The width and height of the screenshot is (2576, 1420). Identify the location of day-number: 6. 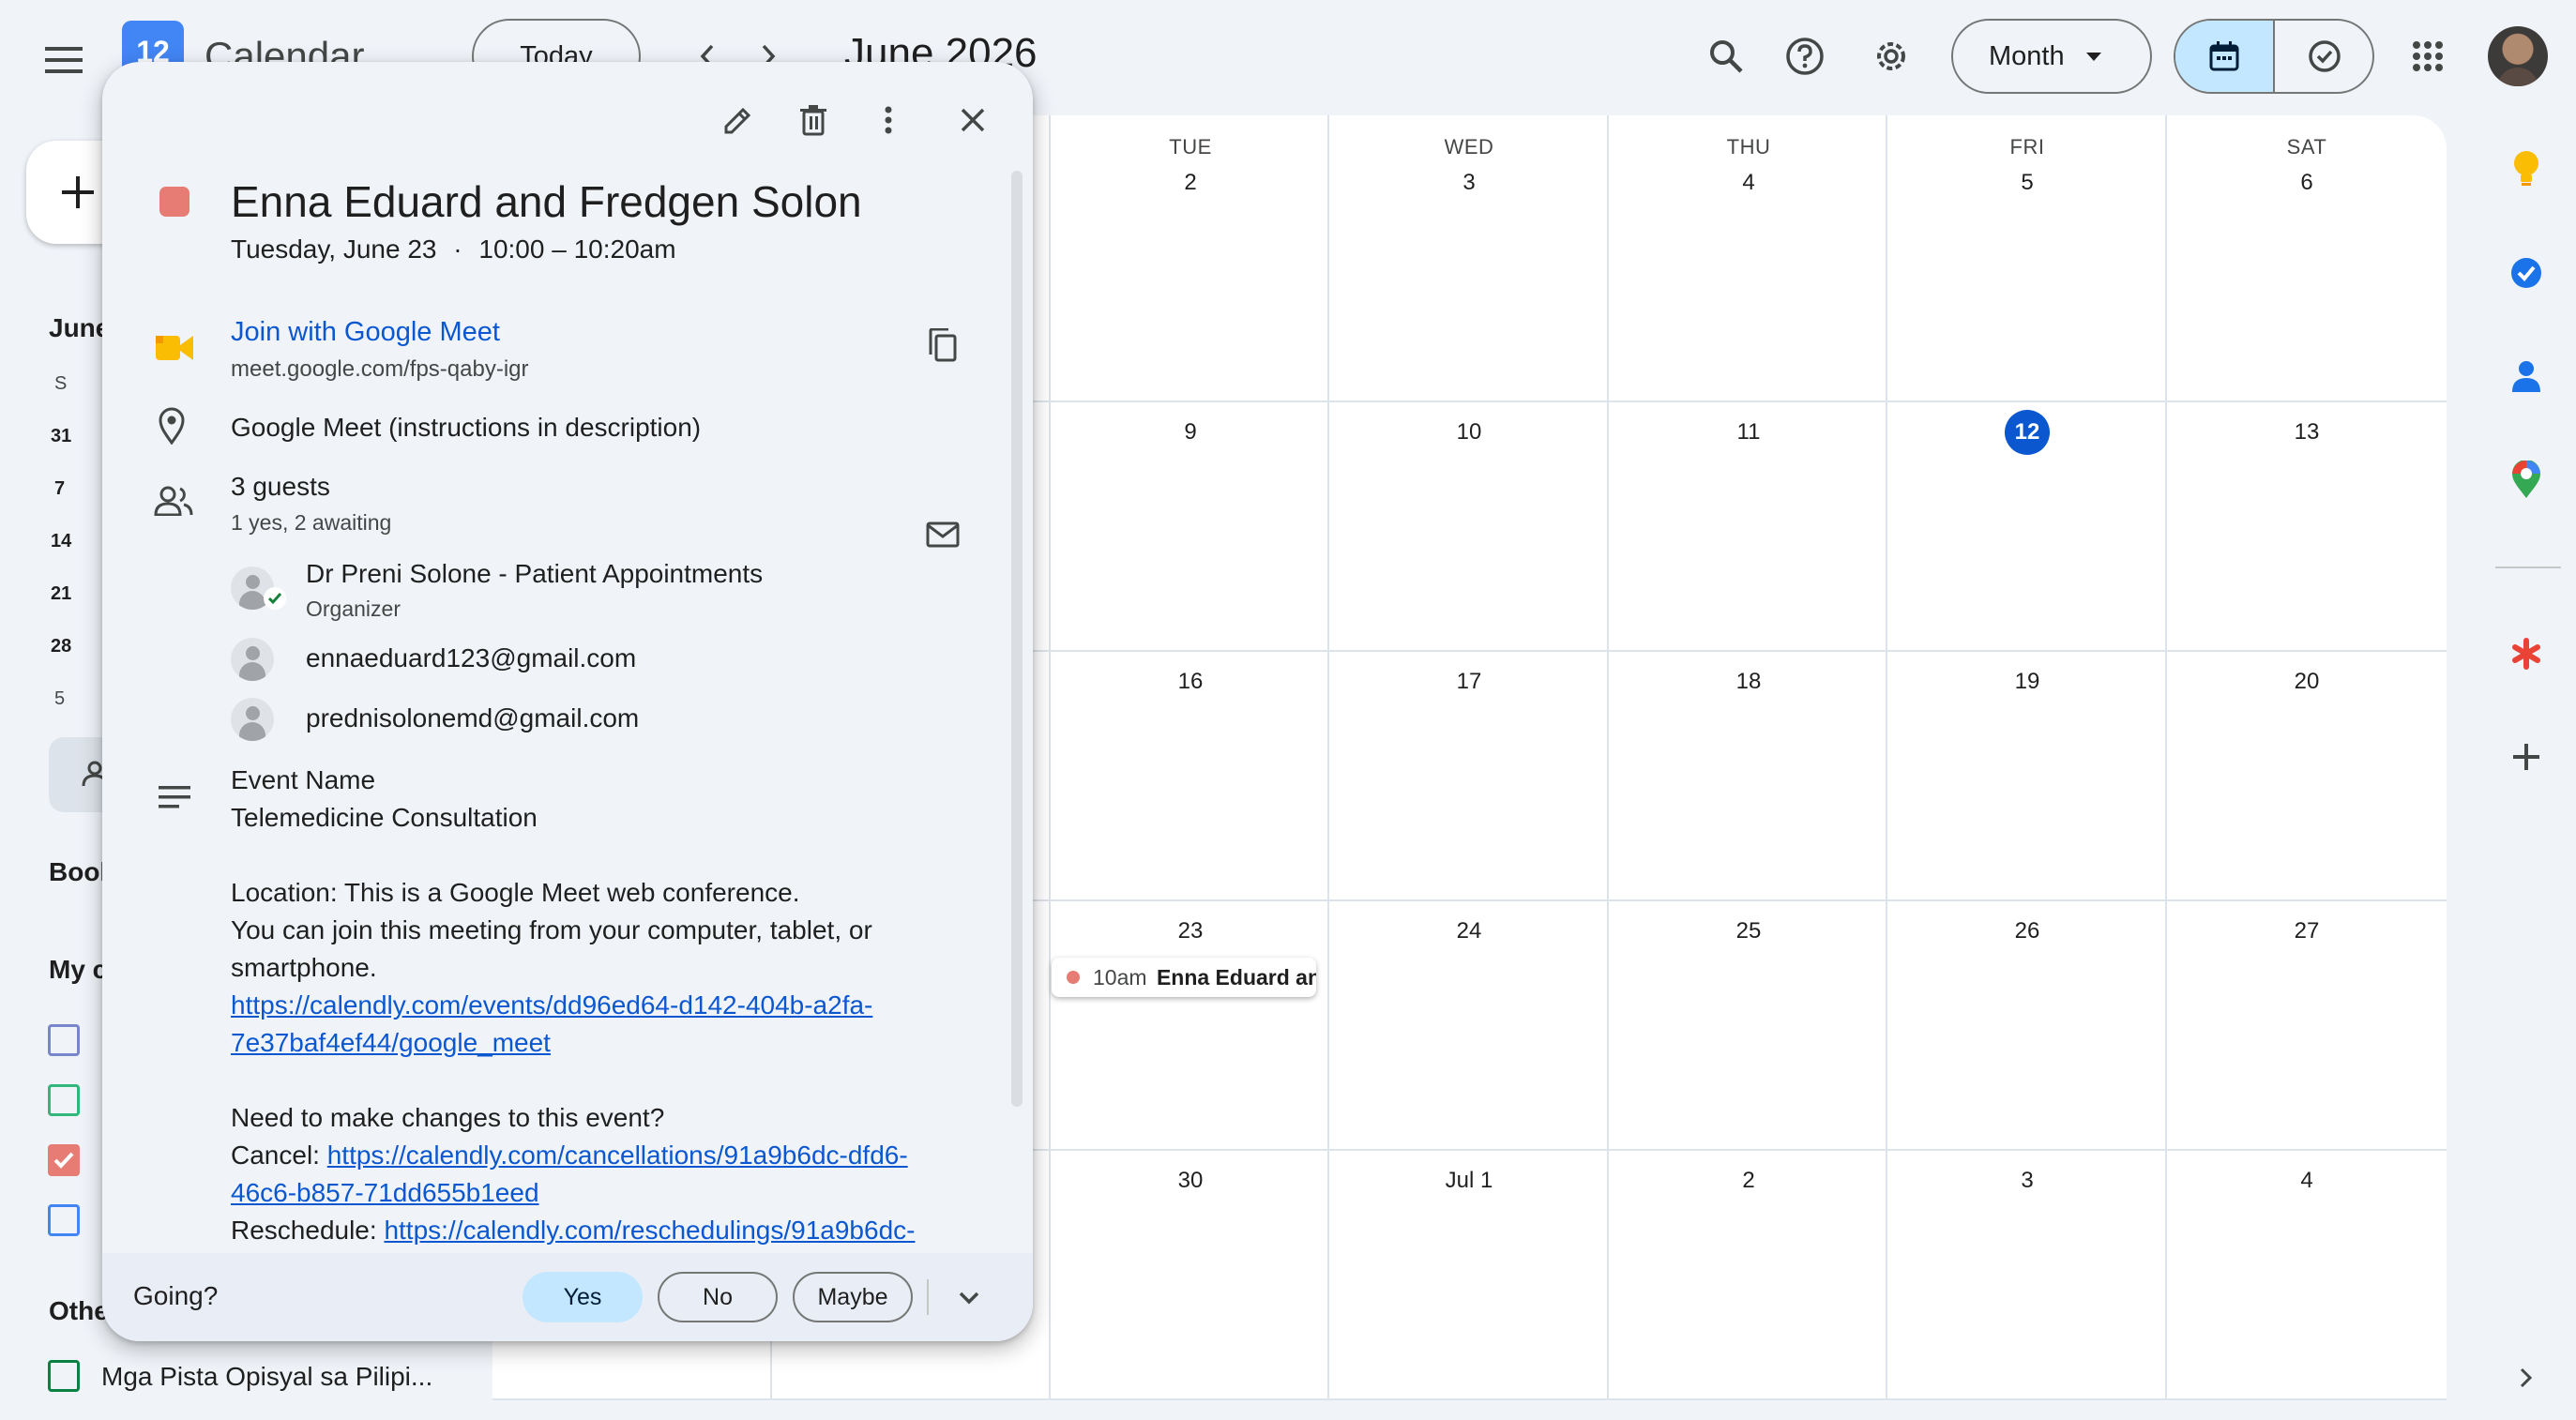
(2307, 183).